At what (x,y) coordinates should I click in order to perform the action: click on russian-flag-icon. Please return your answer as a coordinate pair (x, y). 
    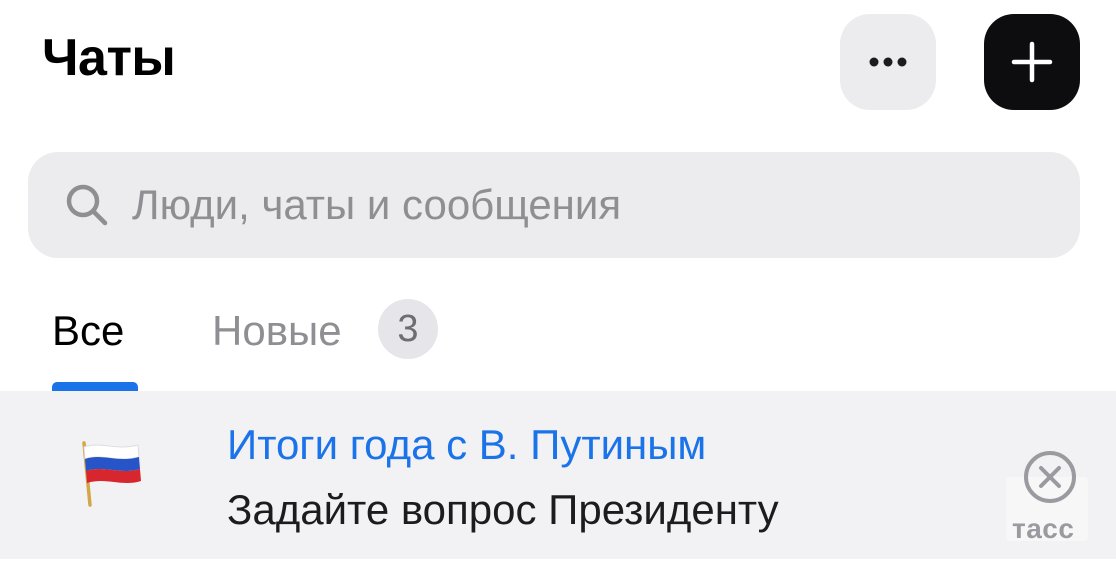
    Looking at the image, I should click on (111, 474).